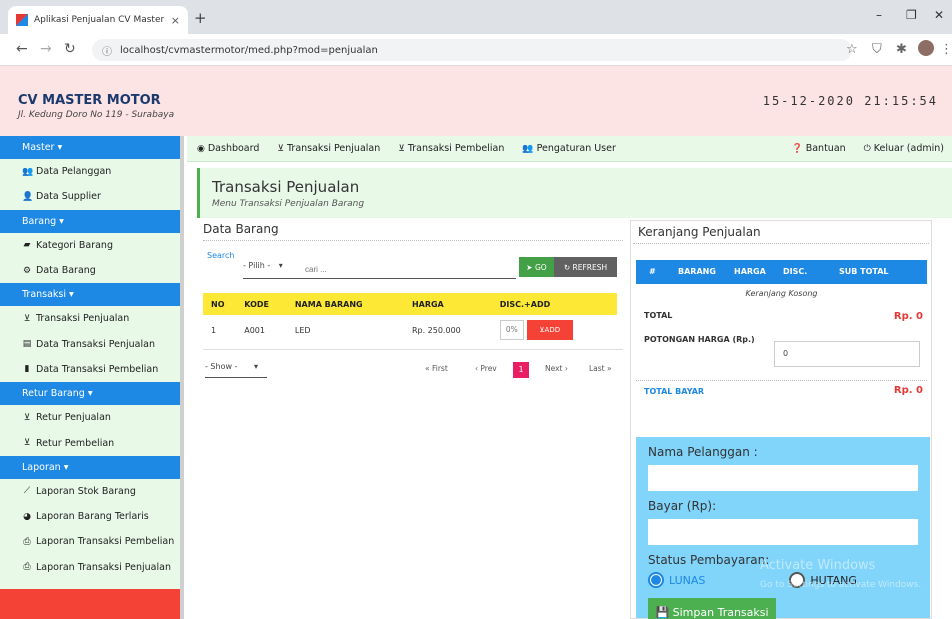  What do you see at coordinates (703, 452) in the screenshot?
I see `nama-pelanggan-label: Nama Pelanggan :` at bounding box center [703, 452].